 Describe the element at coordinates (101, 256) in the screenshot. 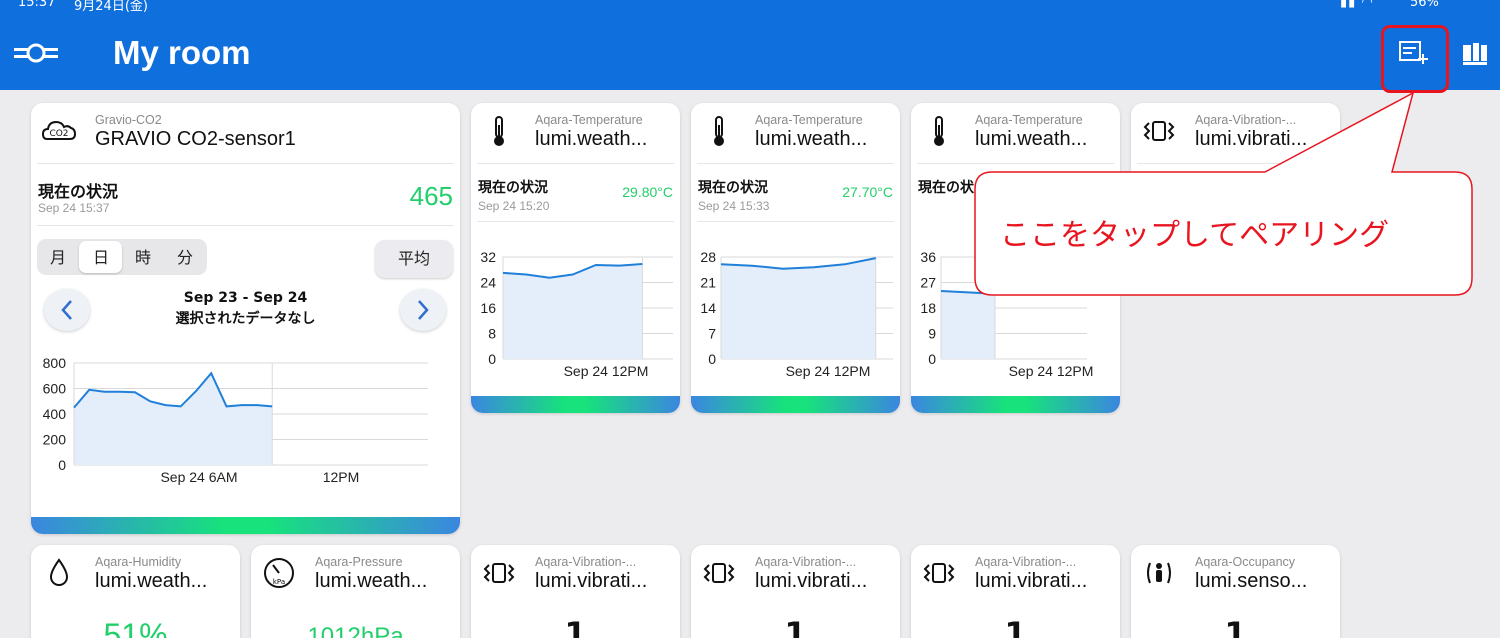

I see `segment-day: 日` at that location.